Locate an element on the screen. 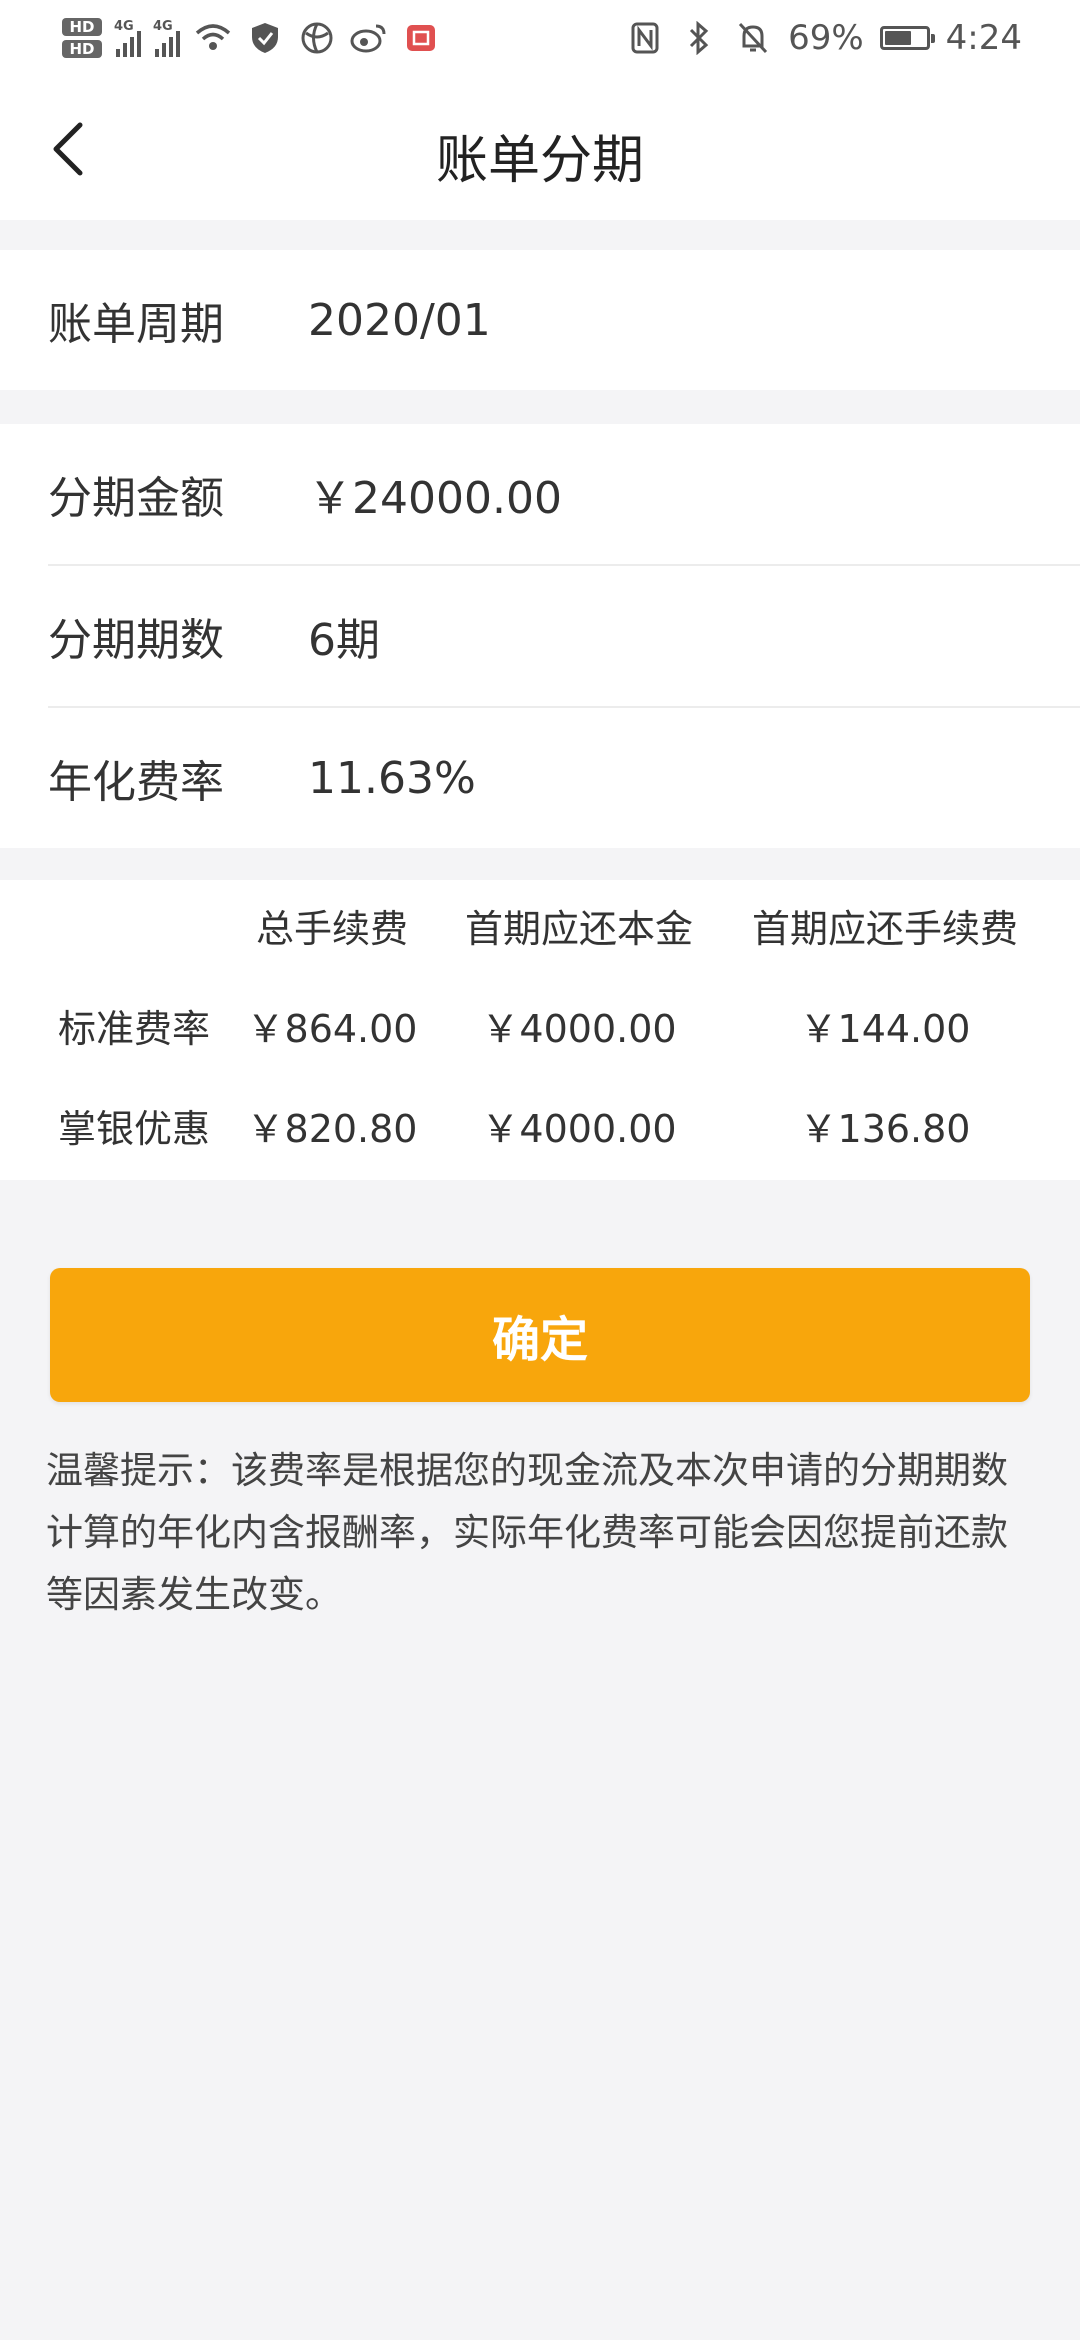 The image size is (1080, 2340). bill-period-row: 账单周期 2020/01 is located at coordinates (540, 320).